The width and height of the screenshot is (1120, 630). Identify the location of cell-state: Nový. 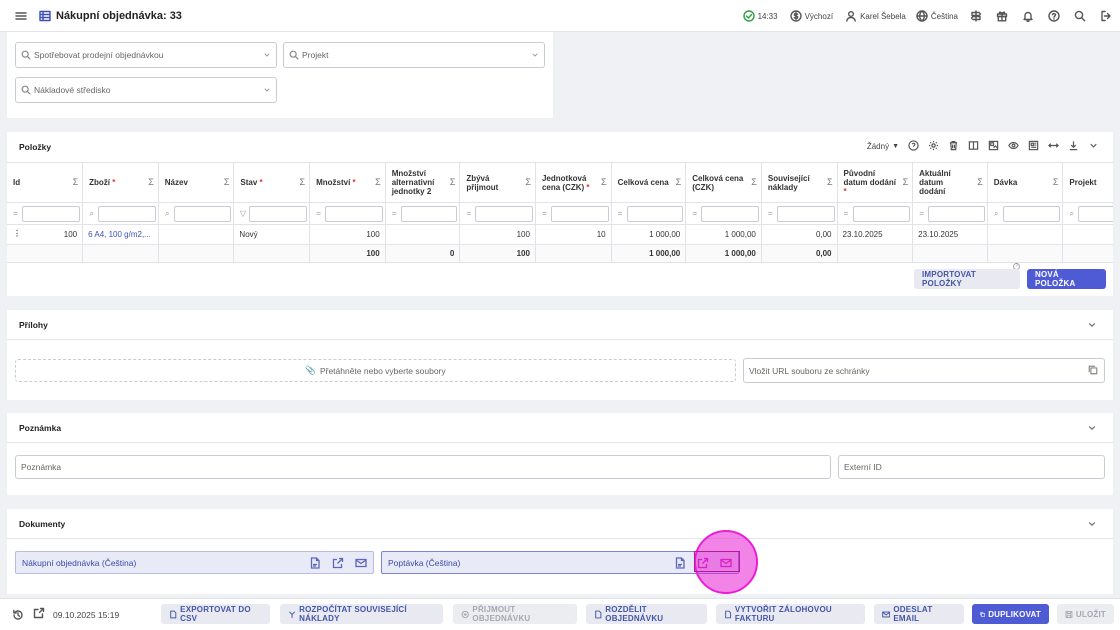
(272, 234).